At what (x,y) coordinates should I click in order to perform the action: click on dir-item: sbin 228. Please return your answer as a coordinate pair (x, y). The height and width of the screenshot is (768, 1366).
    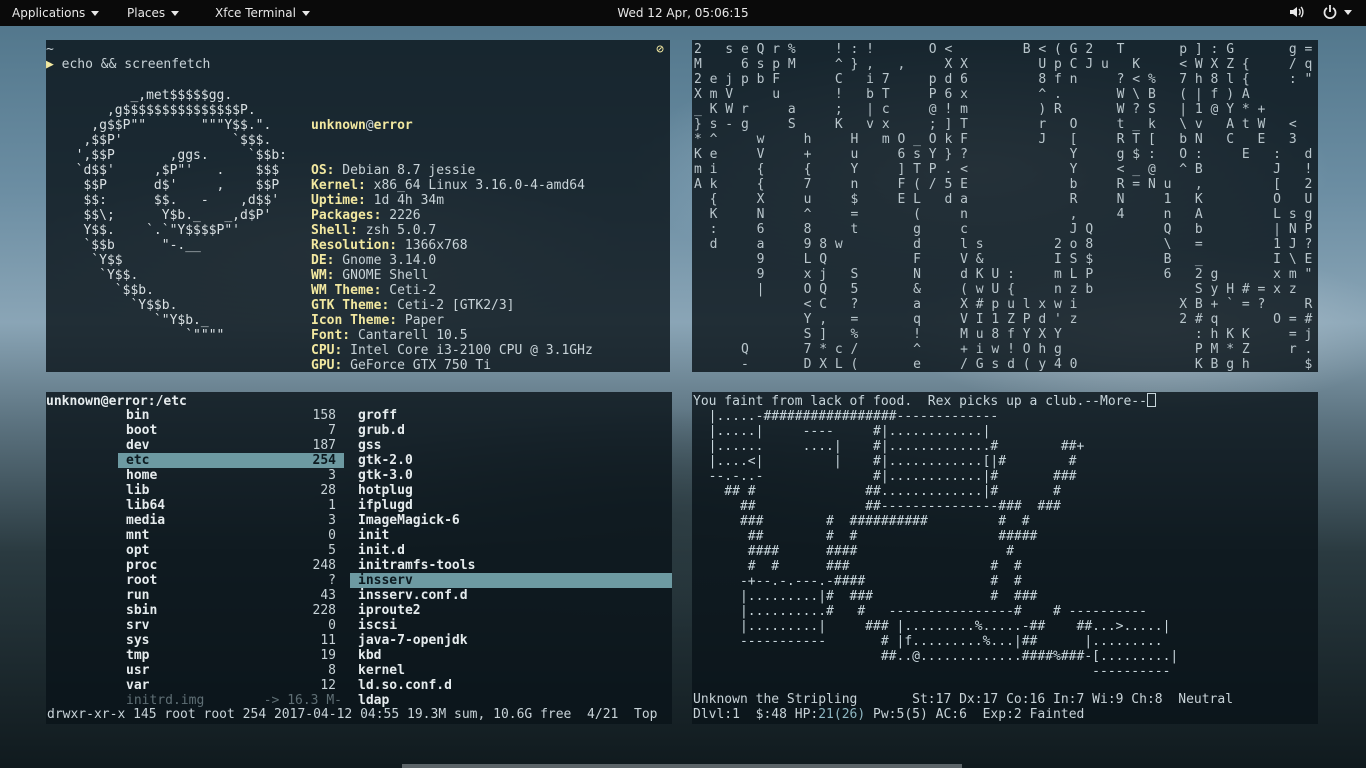
    Looking at the image, I should click on (231, 610).